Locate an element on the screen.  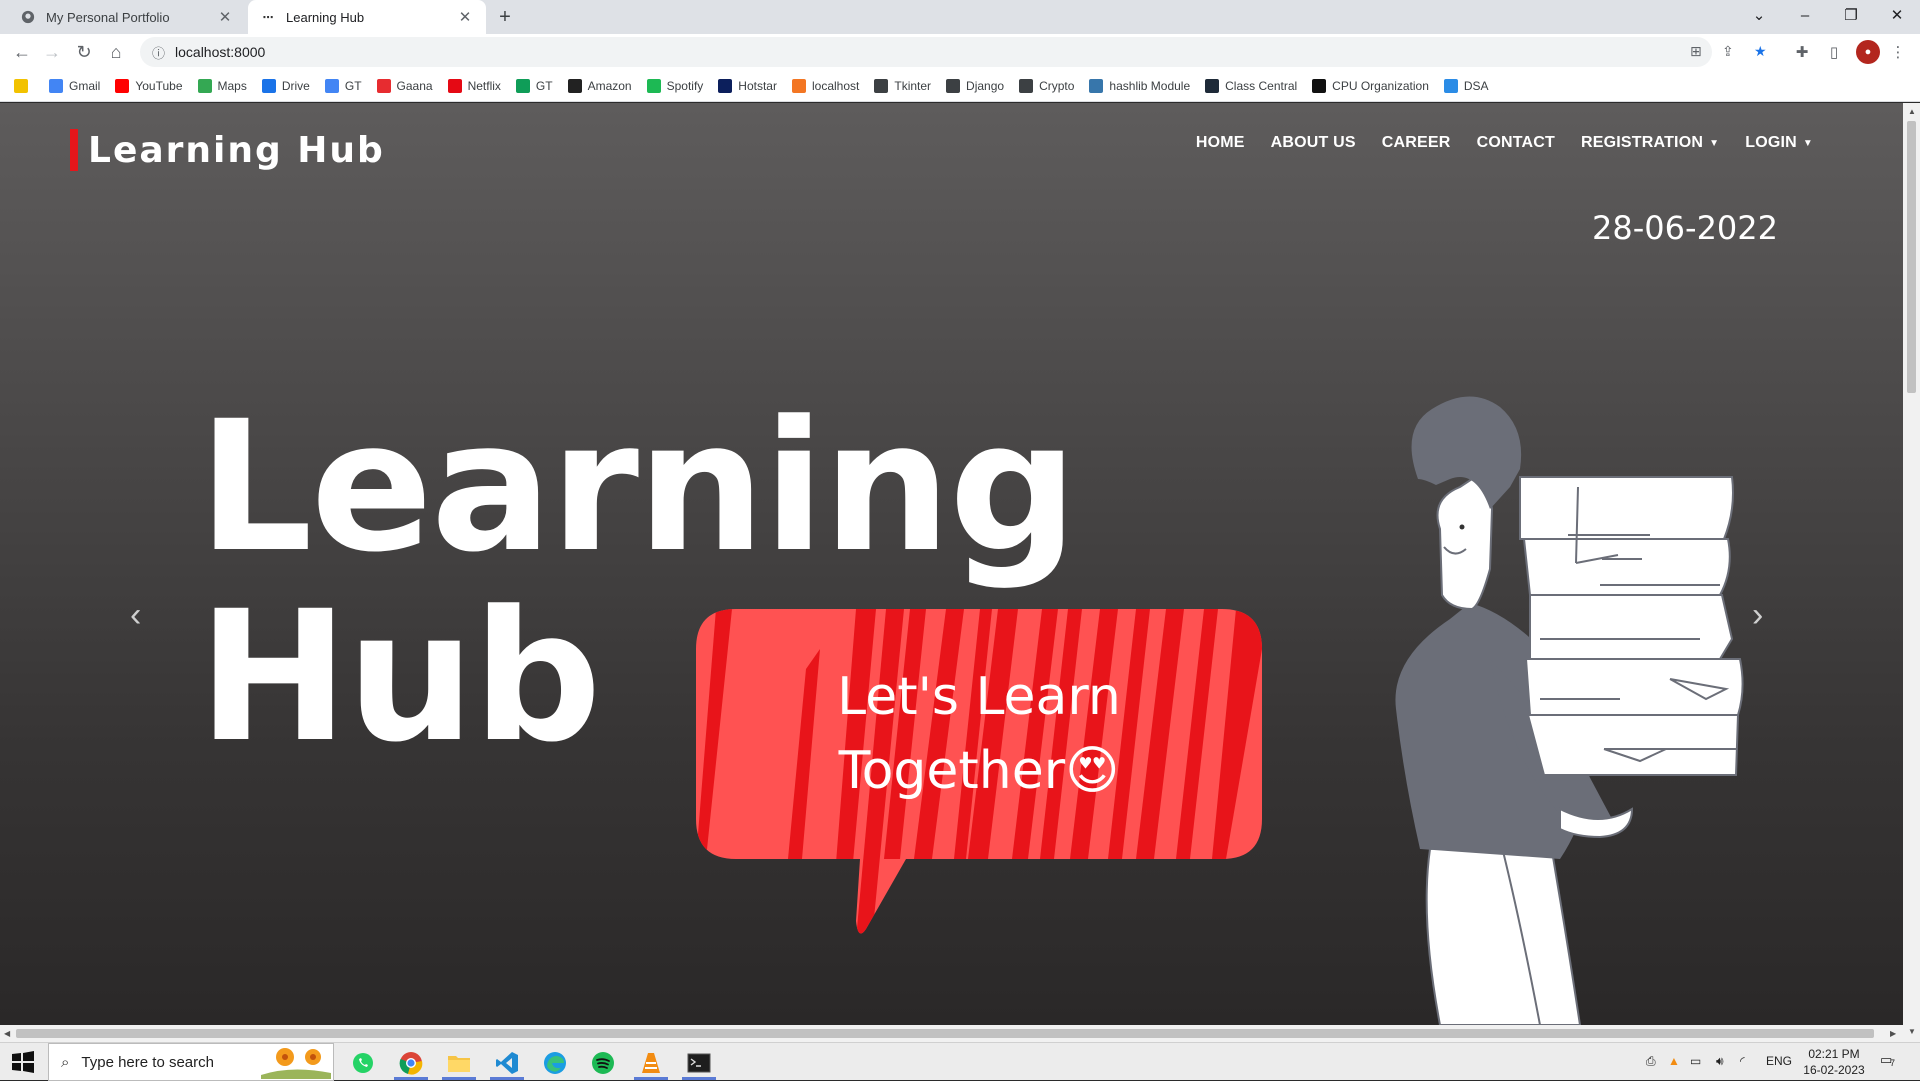
chevron-right-icon: › is located at coordinates (1757, 615).